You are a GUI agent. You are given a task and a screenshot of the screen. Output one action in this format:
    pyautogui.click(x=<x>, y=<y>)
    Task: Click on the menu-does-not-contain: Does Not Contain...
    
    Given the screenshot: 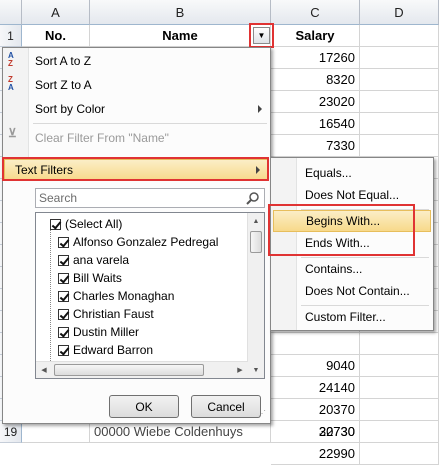 What is the action you would take?
    pyautogui.click(x=352, y=291)
    